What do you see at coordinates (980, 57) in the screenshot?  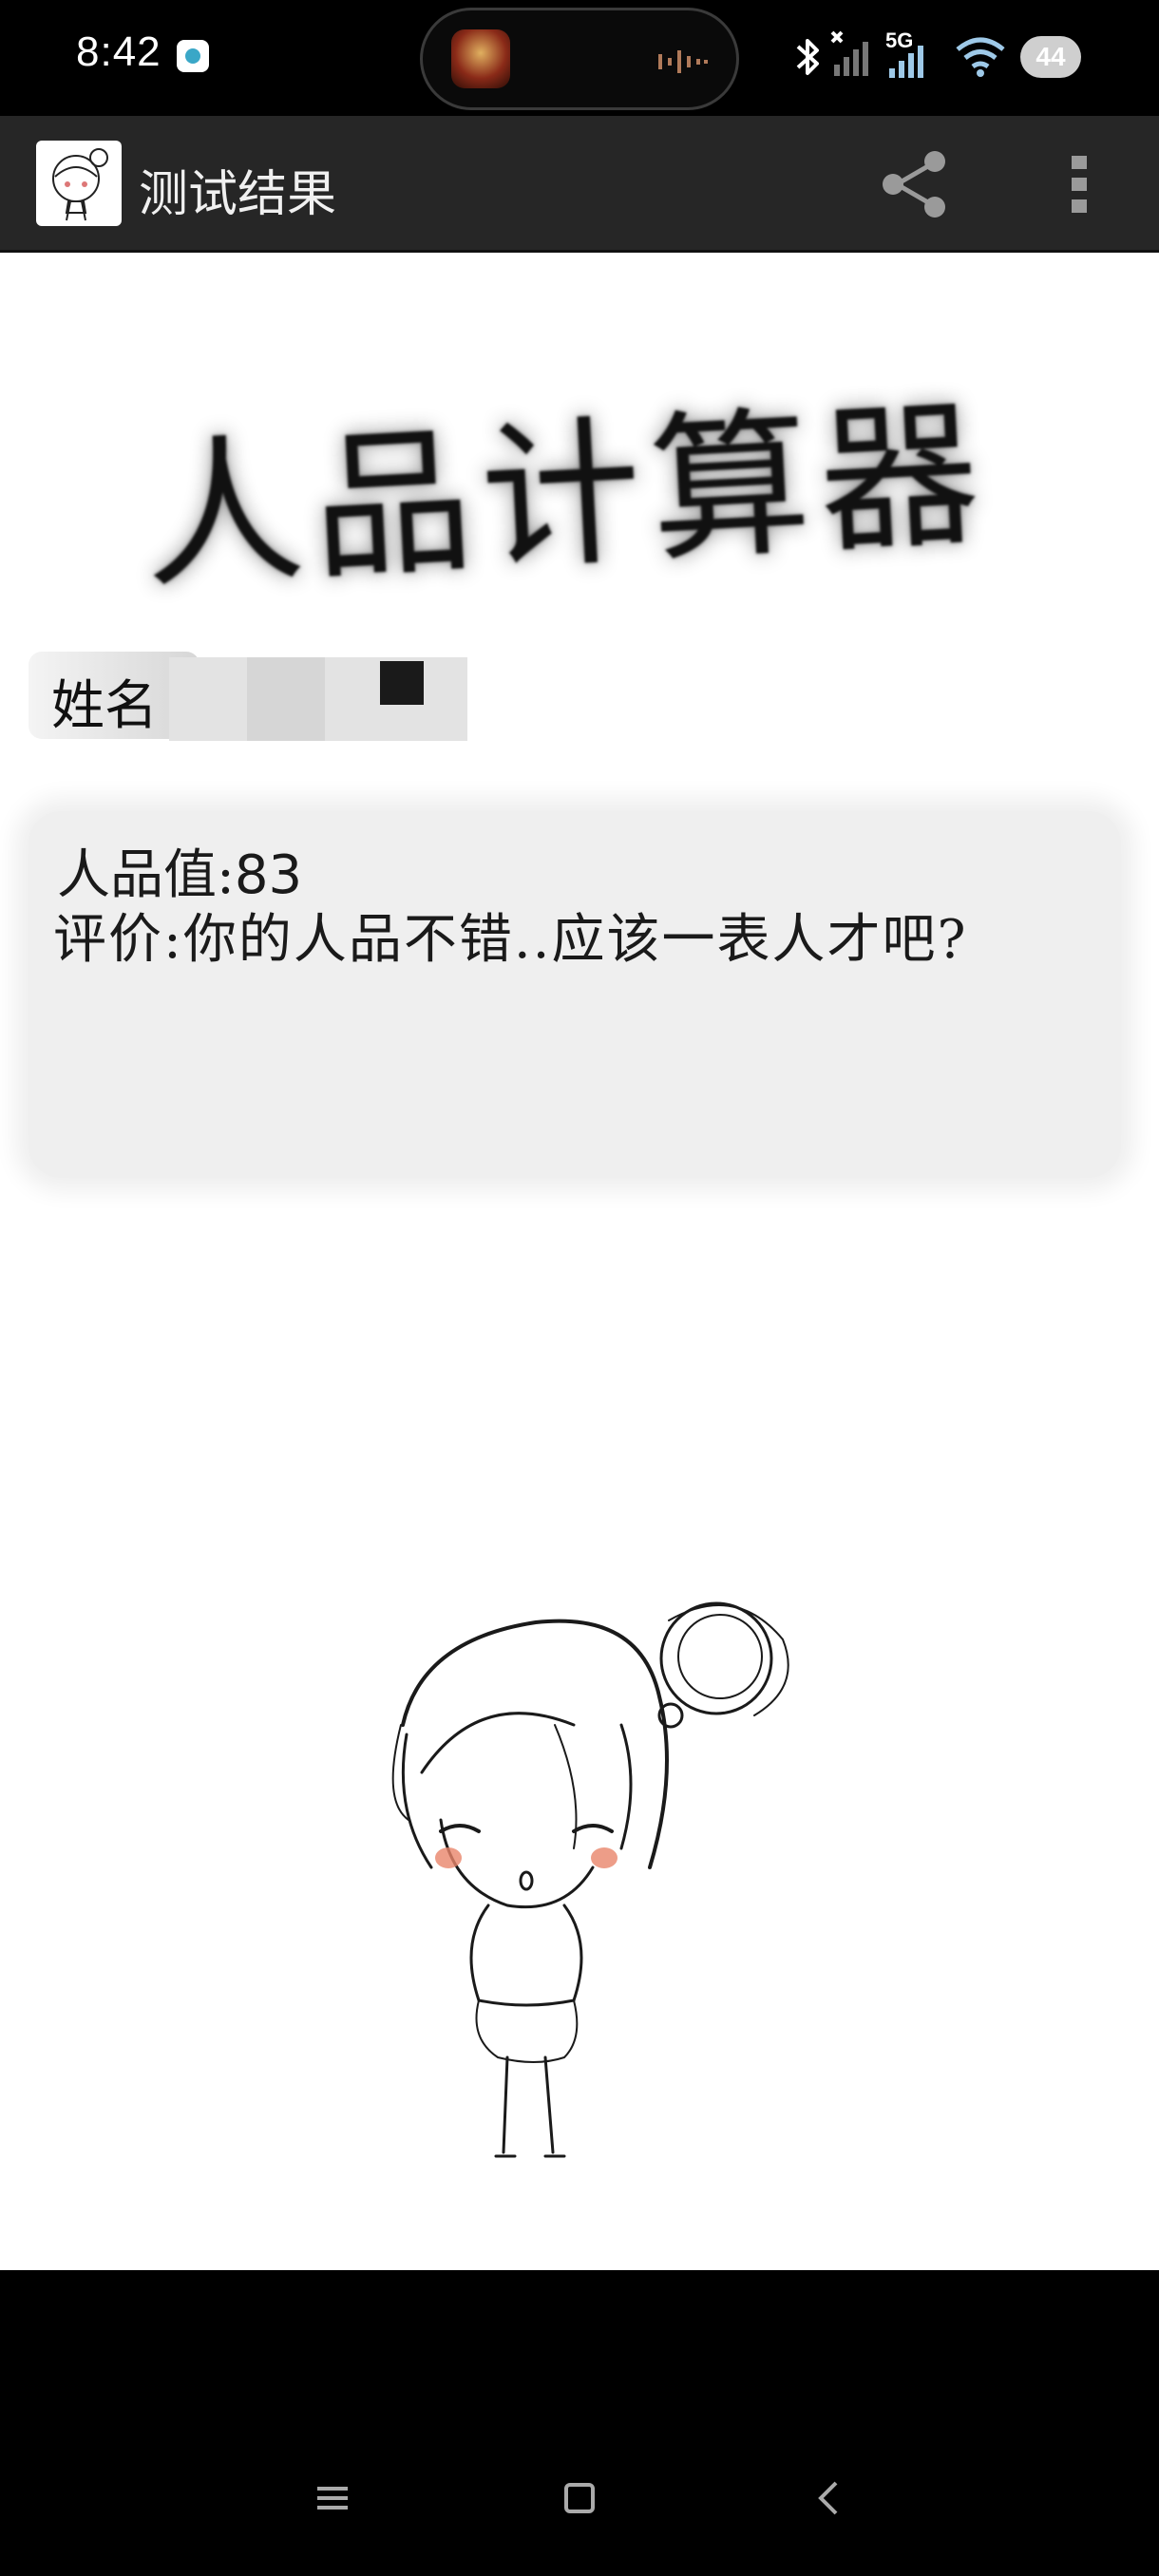 I see `wifi-icon` at bounding box center [980, 57].